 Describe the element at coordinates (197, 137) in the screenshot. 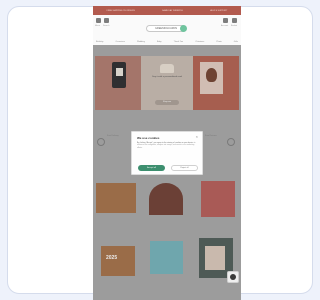

I see `close-icon: ×` at that location.